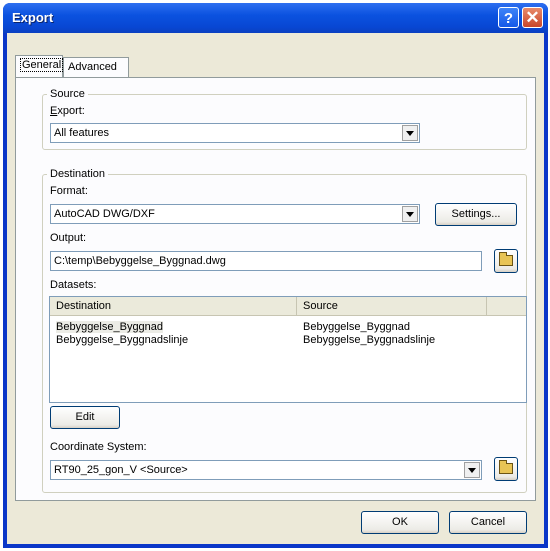 Image resolution: width=550 pixels, height=551 pixels. I want to click on export-label: Export:, so click(67, 111).